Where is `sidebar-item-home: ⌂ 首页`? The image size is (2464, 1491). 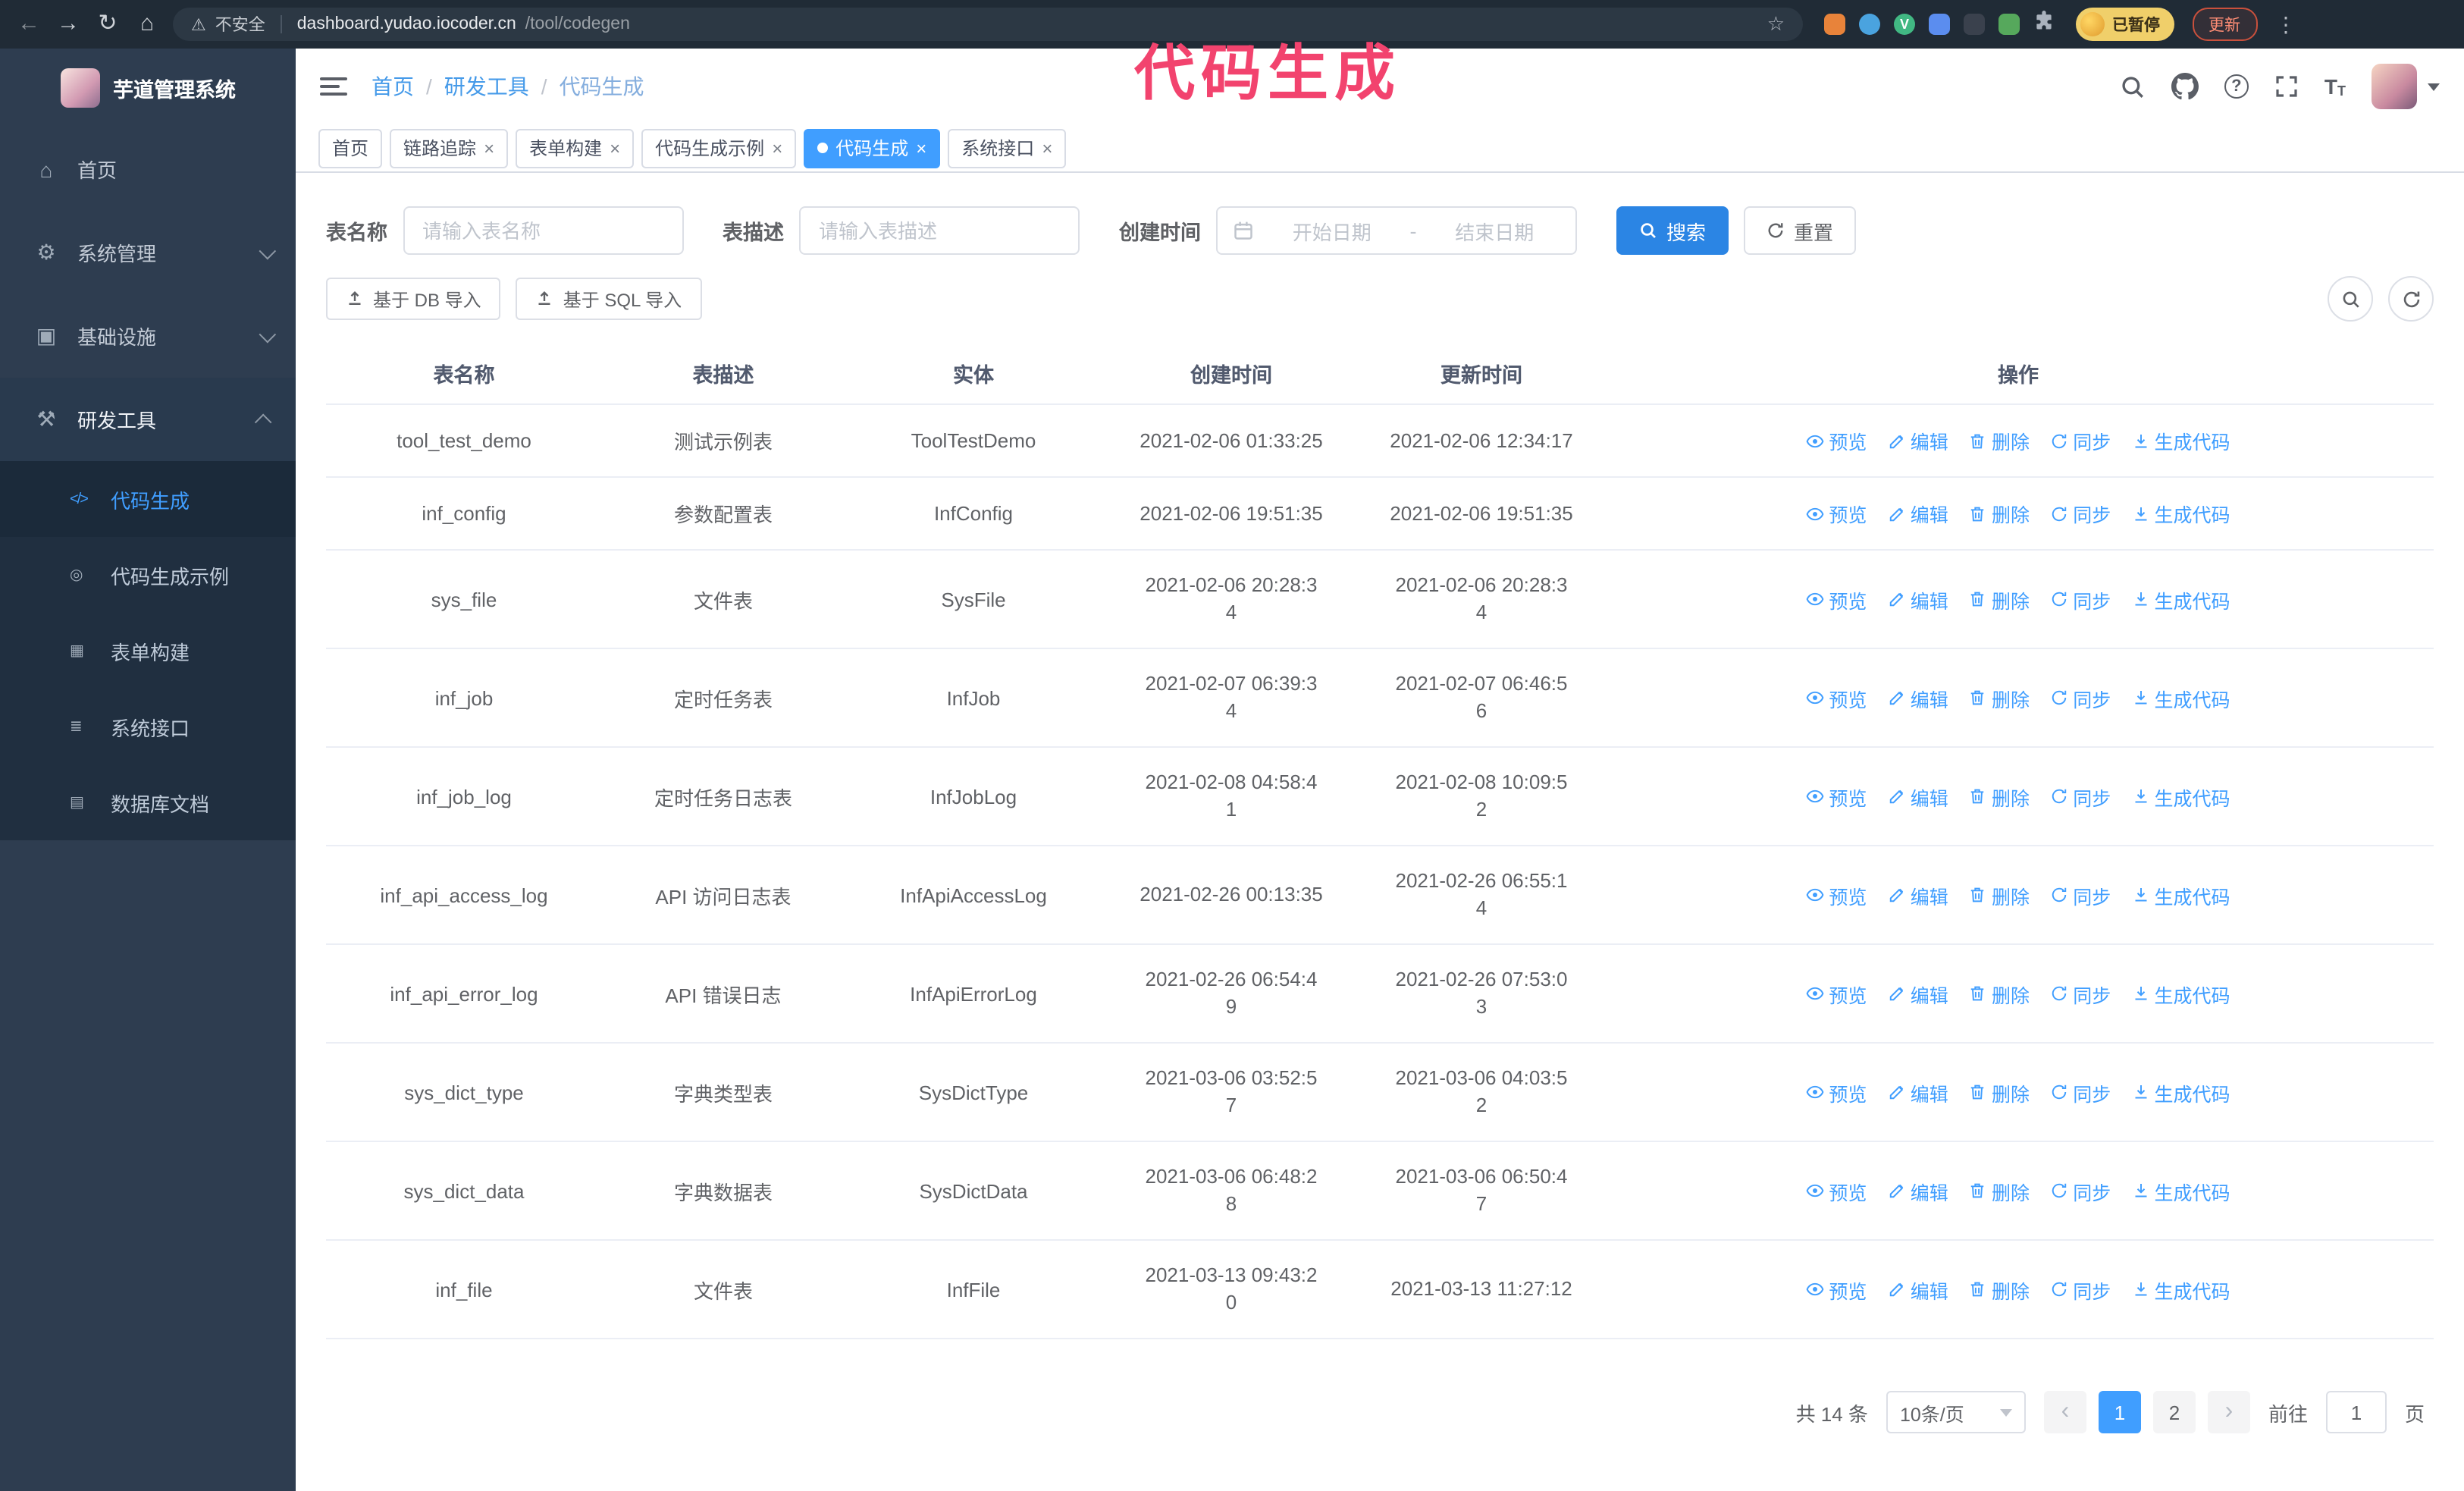 sidebar-item-home: ⌂ 首页 is located at coordinates (148, 169).